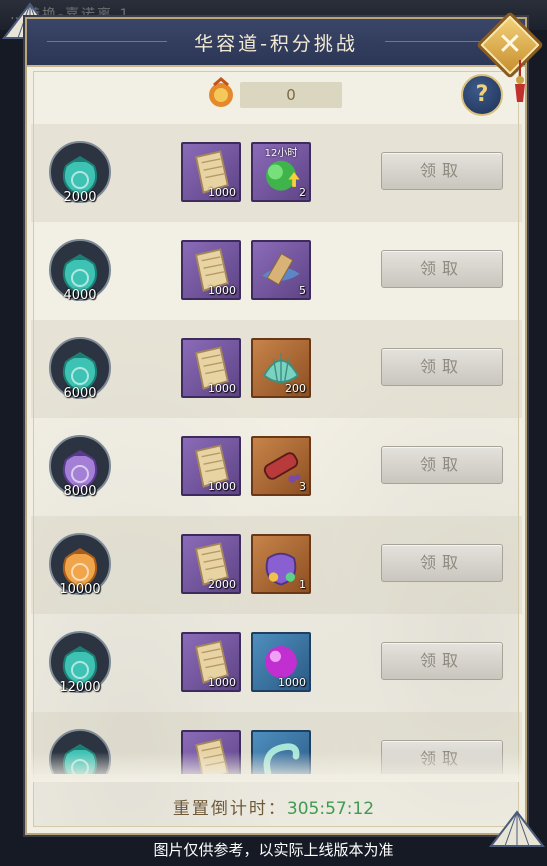  Describe the element at coordinates (221, 93) in the screenshot. I see `score-icon` at that location.